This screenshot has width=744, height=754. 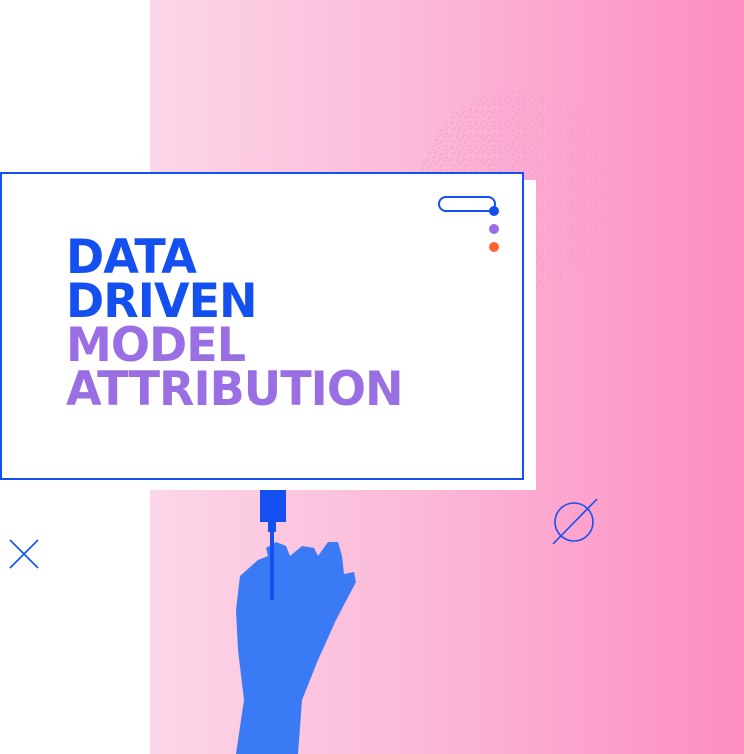 I want to click on usb-plug-icon, so click(x=273, y=506).